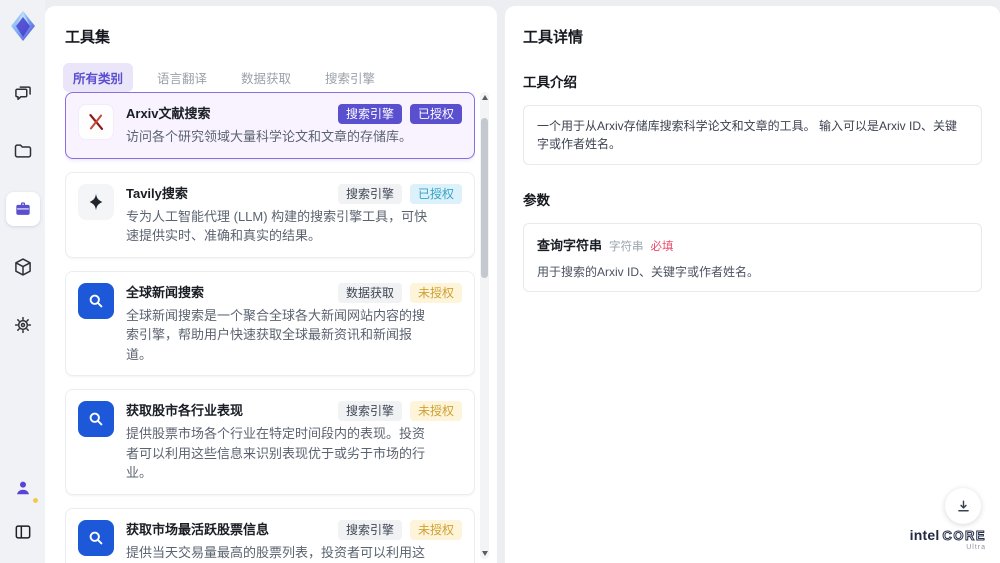 This screenshot has width=1000, height=563. I want to click on param-required-label: 必填, so click(662, 247).